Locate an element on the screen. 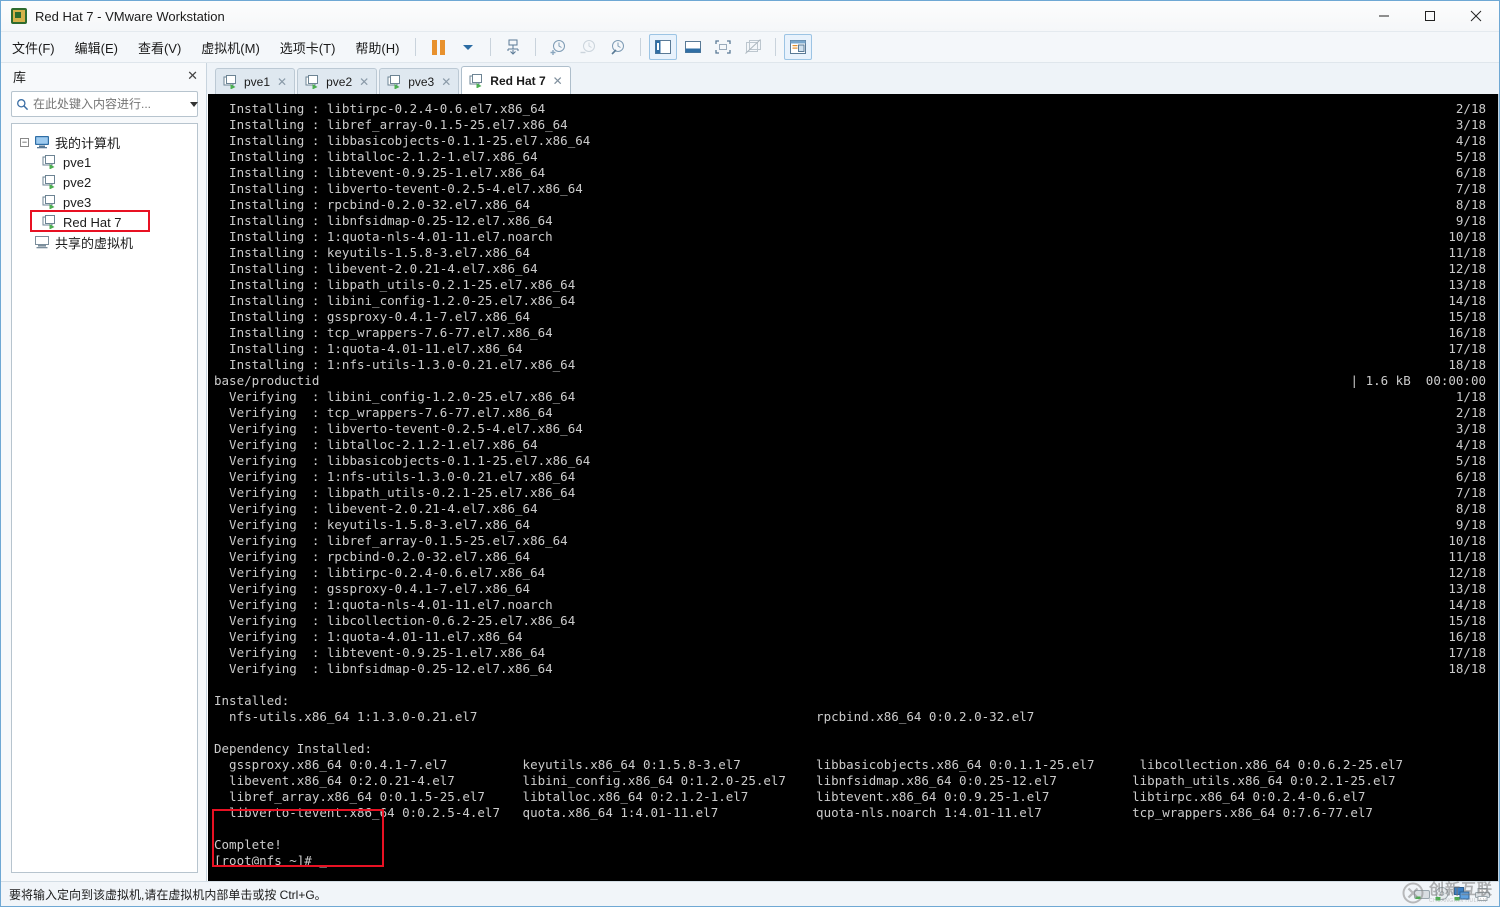 The image size is (1500, 907). search-box is located at coordinates (104, 104).